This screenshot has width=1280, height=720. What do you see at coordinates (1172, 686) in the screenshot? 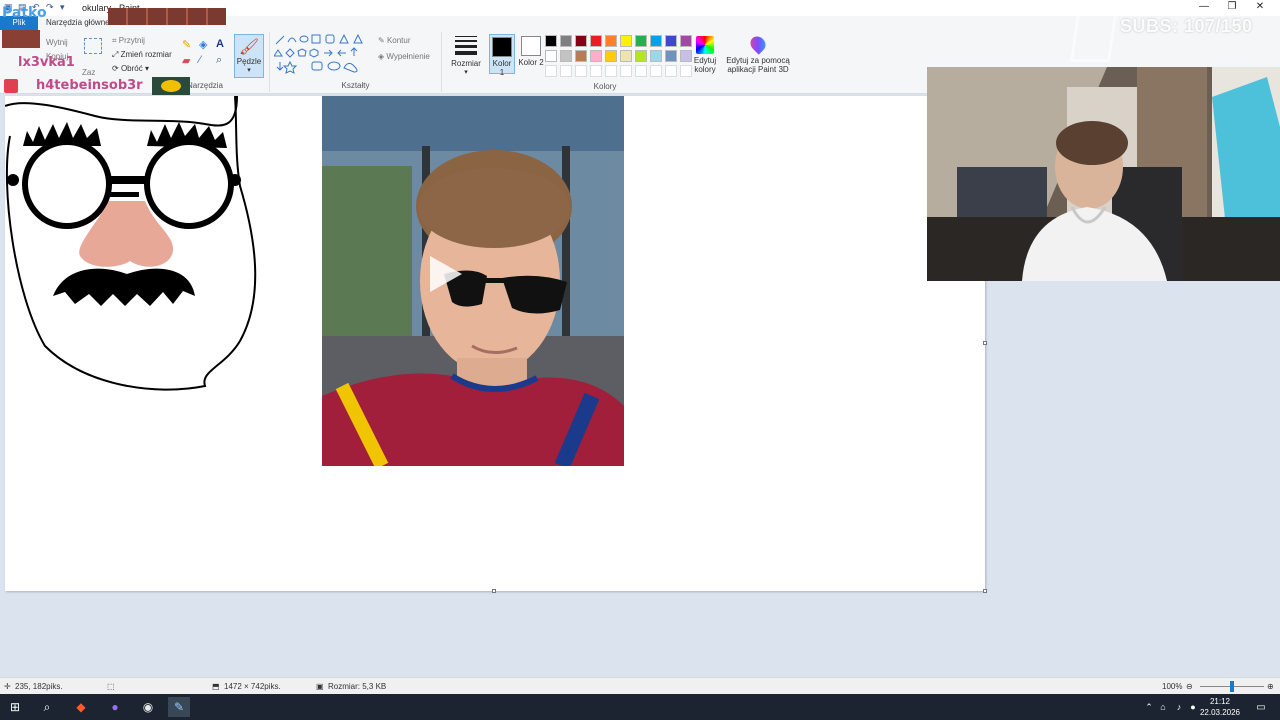
I see `zoom-level: 100%` at bounding box center [1172, 686].